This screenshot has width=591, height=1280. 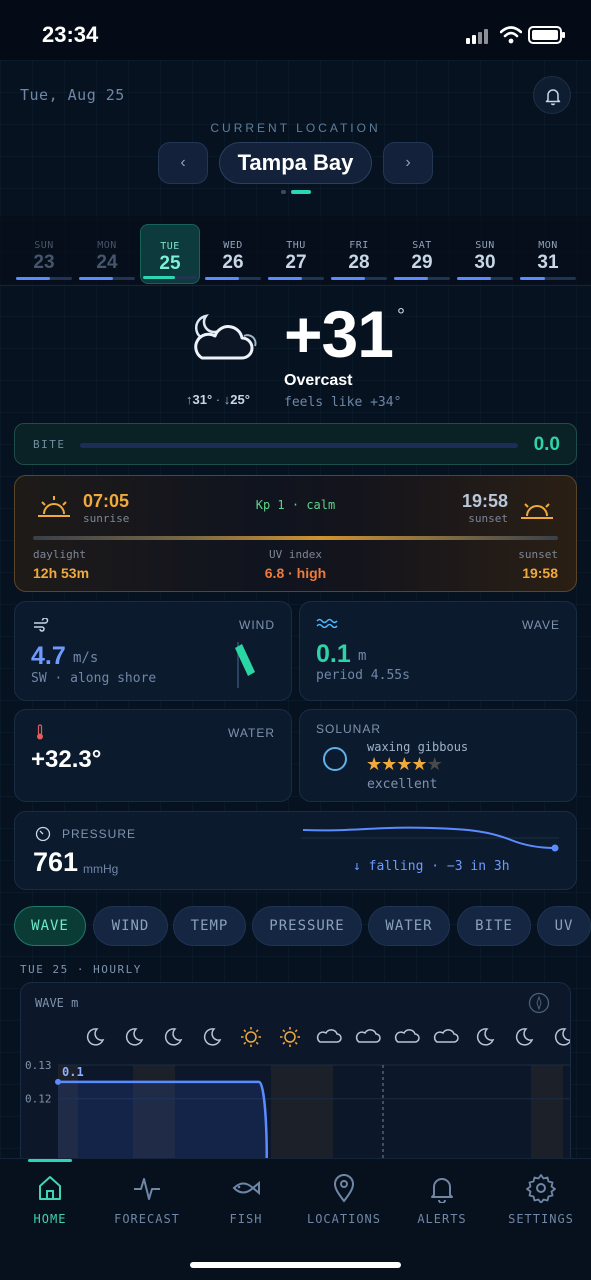 I want to click on day-number: 26, so click(x=233, y=262).